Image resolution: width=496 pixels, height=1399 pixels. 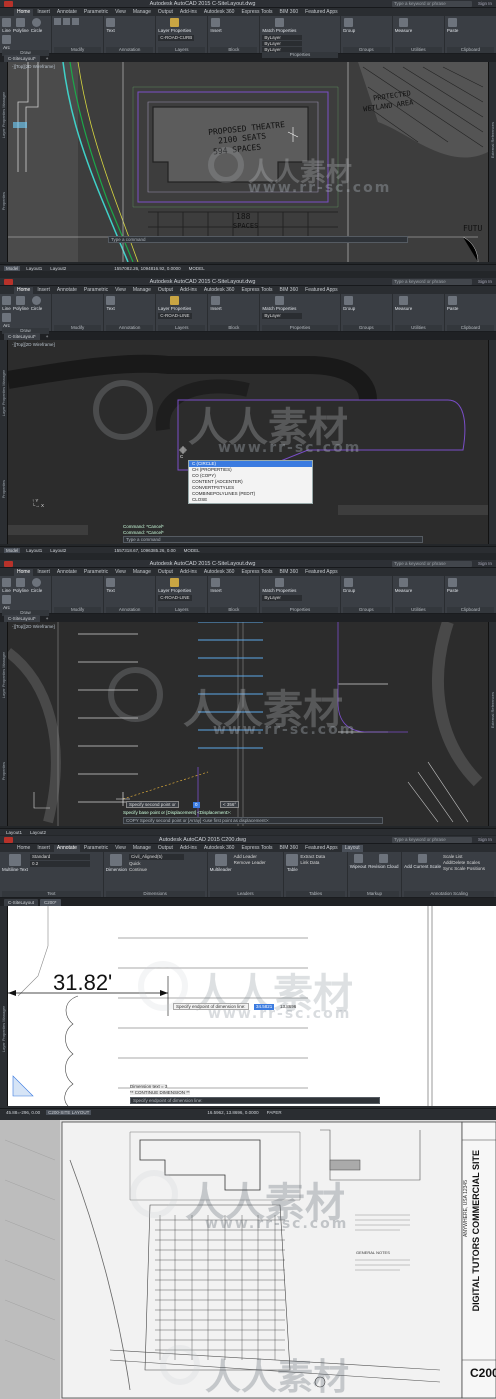 I want to click on continue-dimension-button: Continue, so click(x=156, y=869).